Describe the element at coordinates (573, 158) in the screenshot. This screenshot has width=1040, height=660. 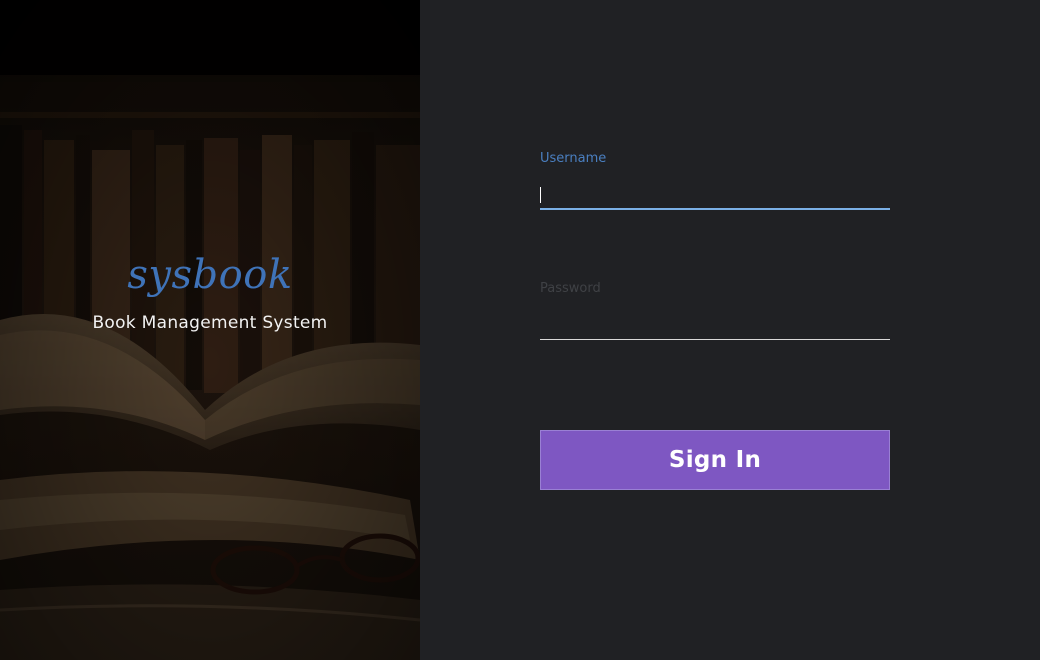
I see `username-label: Username` at that location.